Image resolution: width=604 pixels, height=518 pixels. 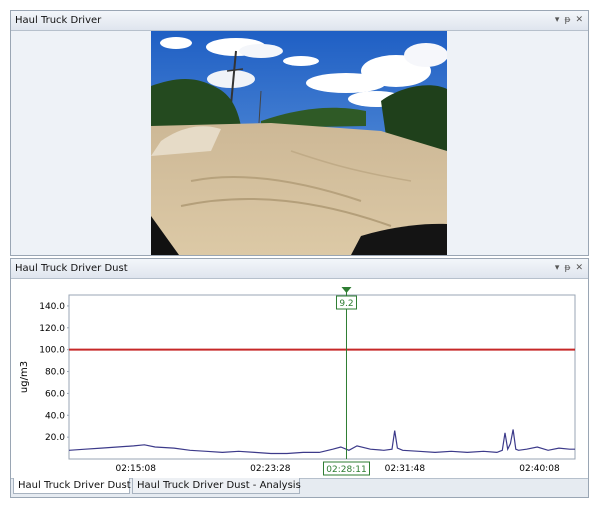 I want to click on video-pane-controls: ▾ ᵽ ✕, so click(x=569, y=20).